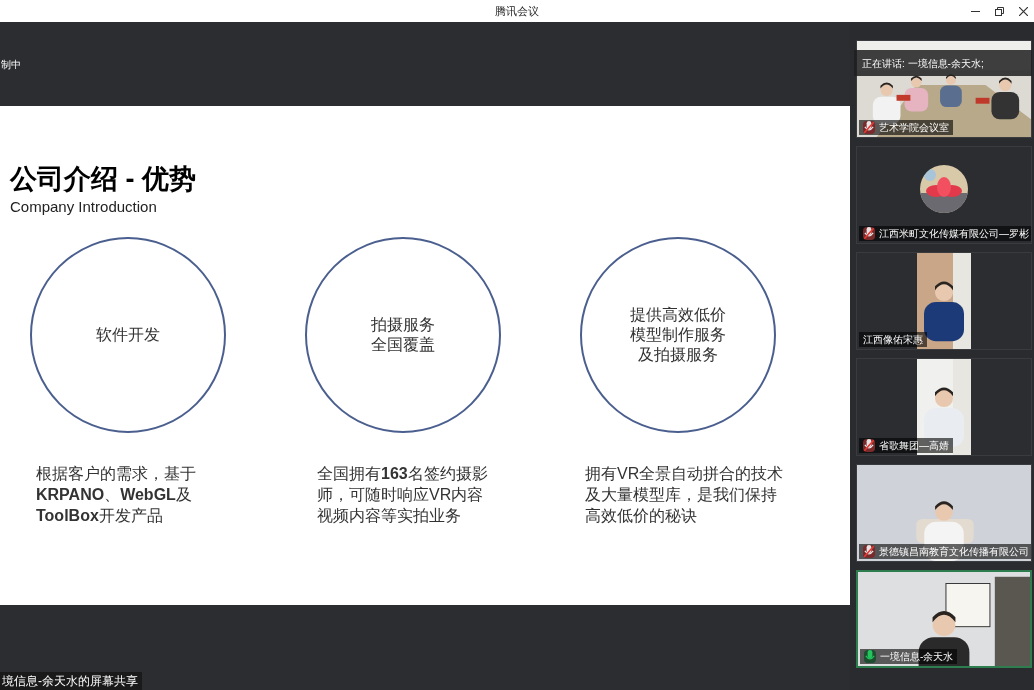  What do you see at coordinates (116, 495) in the screenshot?
I see `feature-description: 根据客户的需求，基于KRPANO、WebGL及ToolBox开发产品` at bounding box center [116, 495].